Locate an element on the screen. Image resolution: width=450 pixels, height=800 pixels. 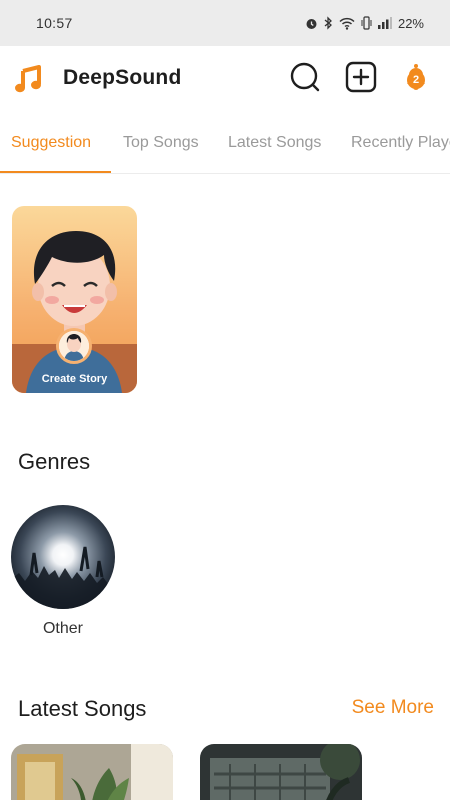
genre-image is located at coordinates (63, 557).